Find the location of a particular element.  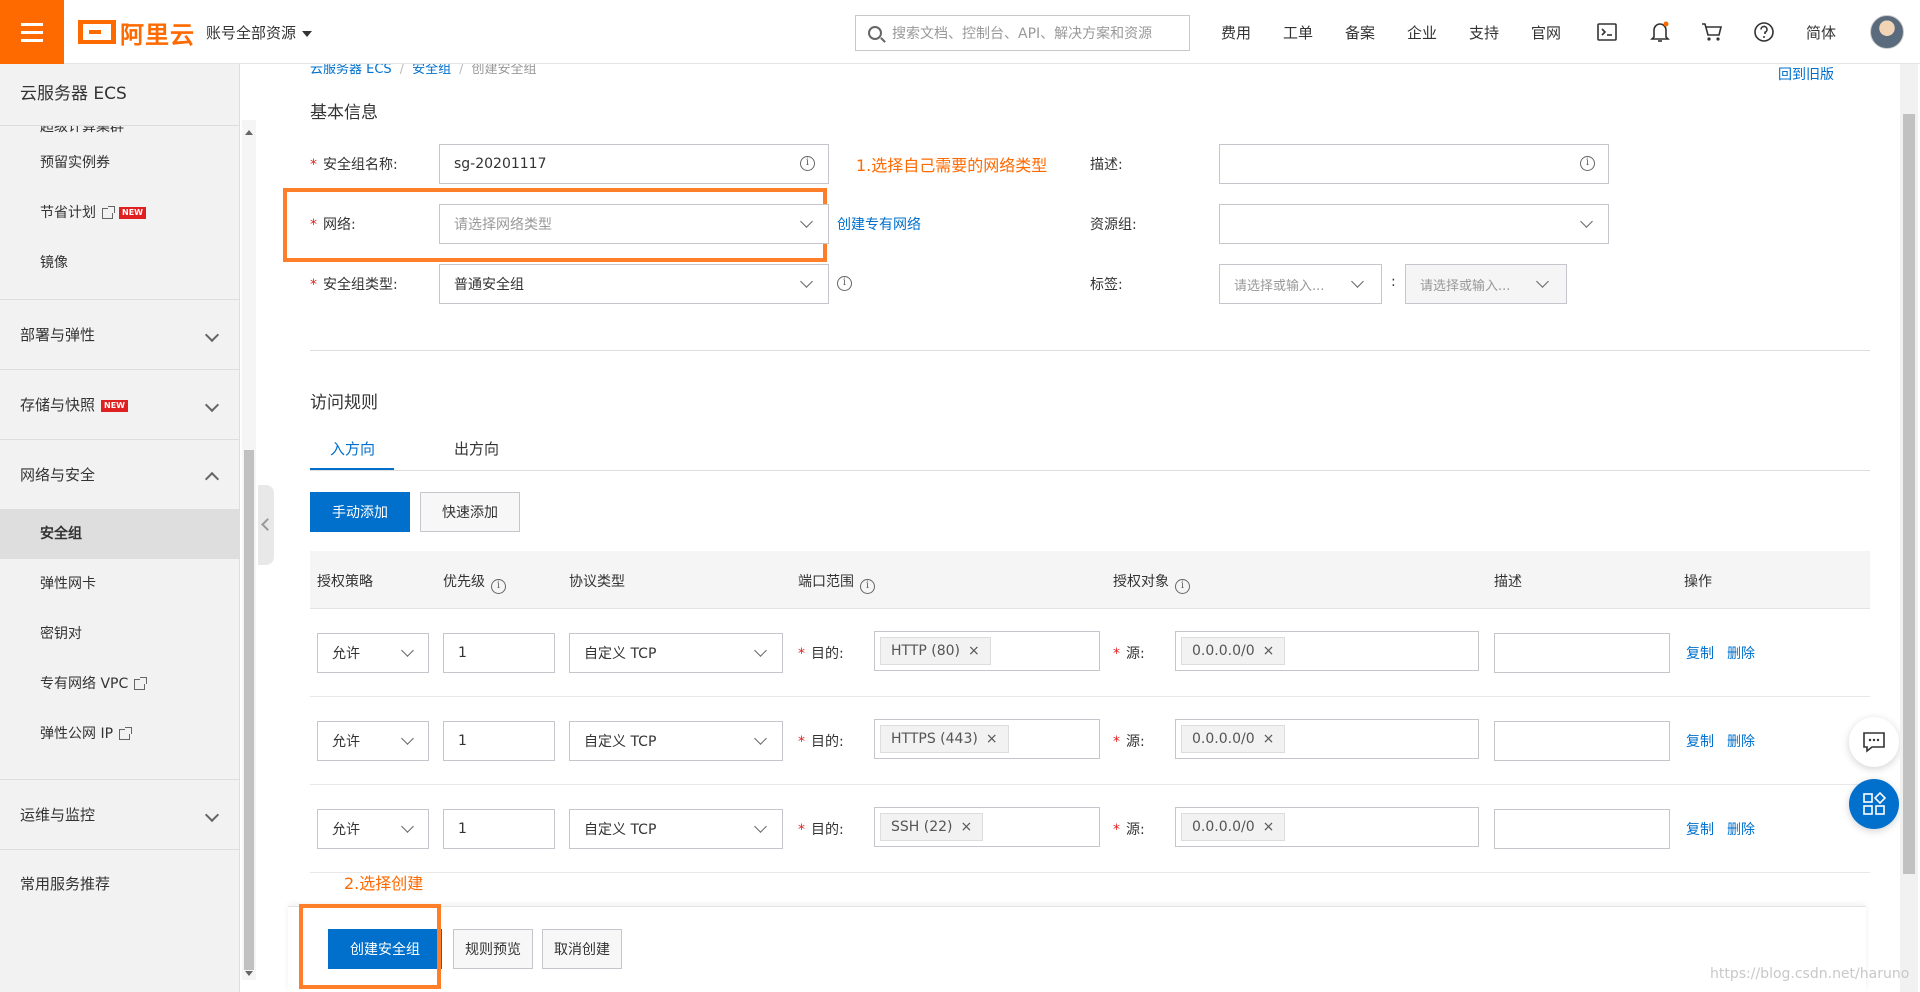

sidebar-group-network-security: 网络与安全 is located at coordinates (119, 474).